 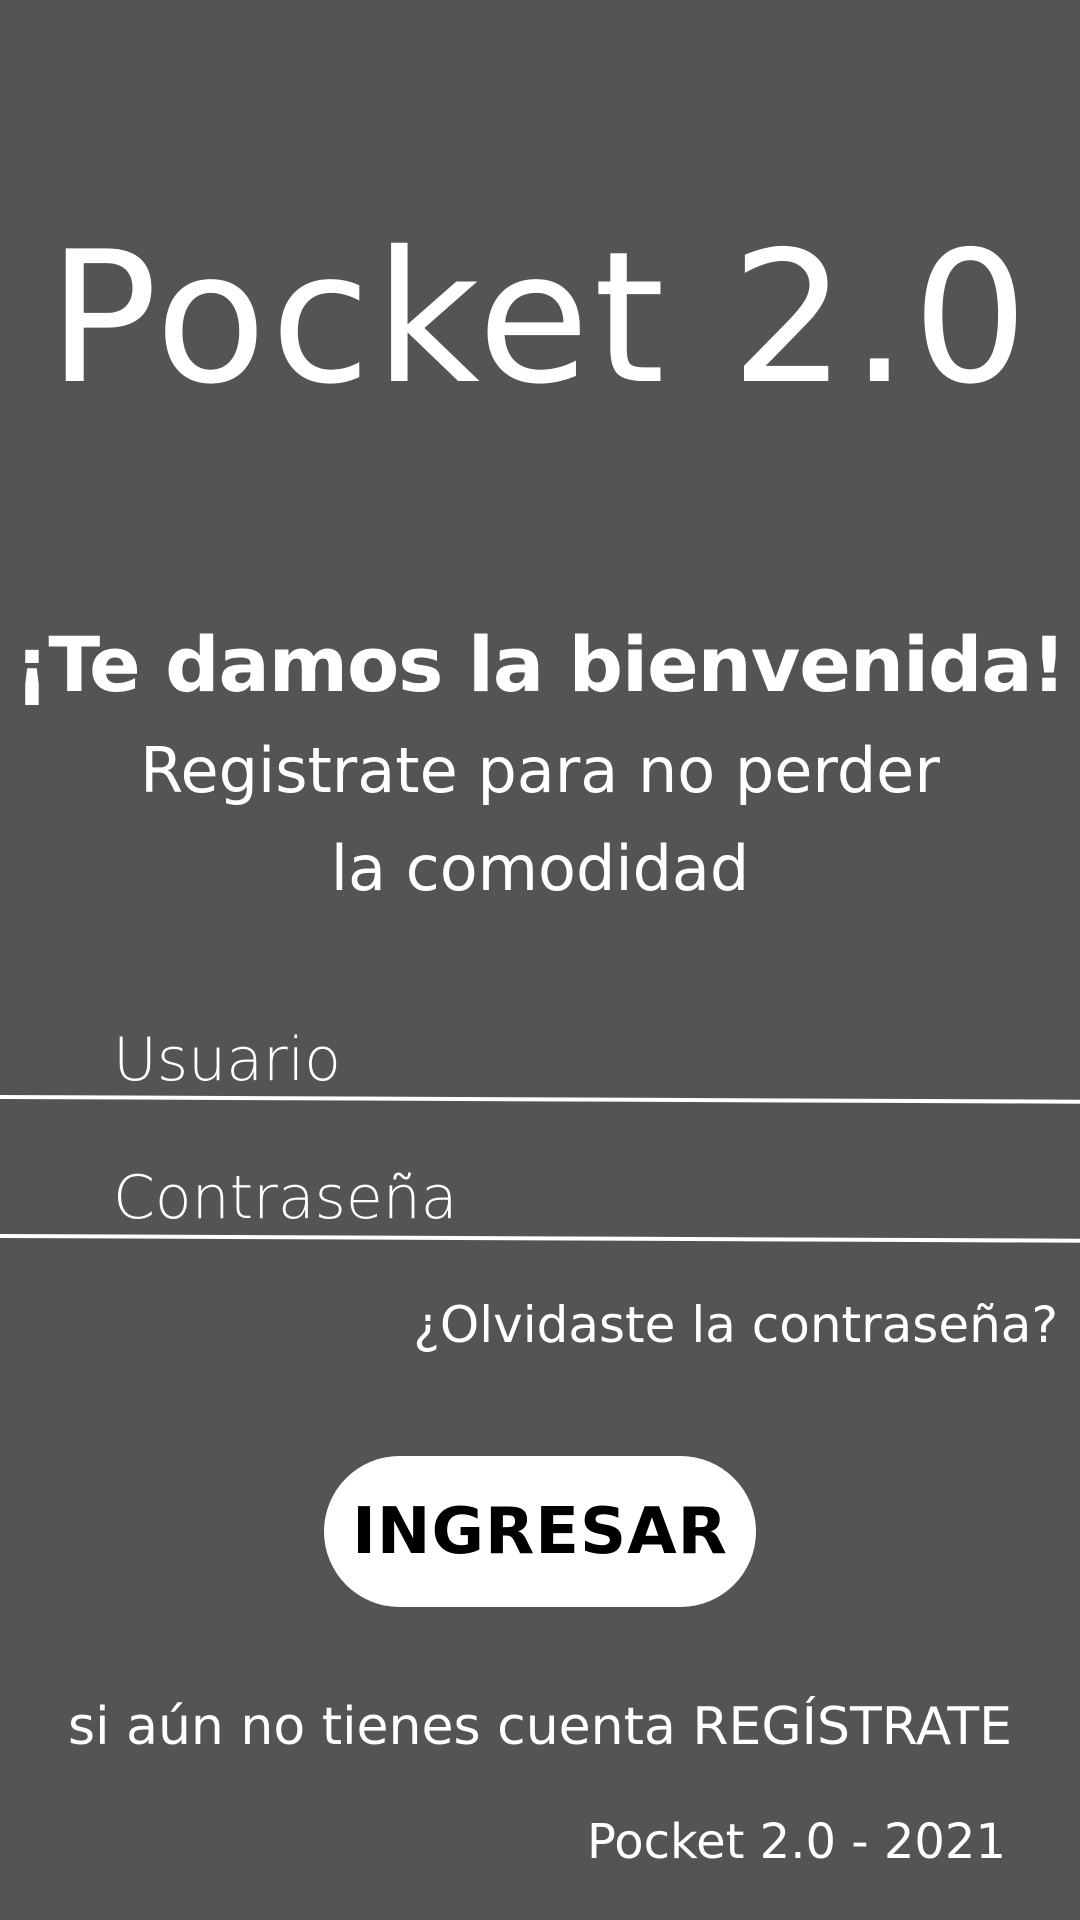 What do you see at coordinates (540, 868) in the screenshot?
I see `subtitle-line-2: la comodidad` at bounding box center [540, 868].